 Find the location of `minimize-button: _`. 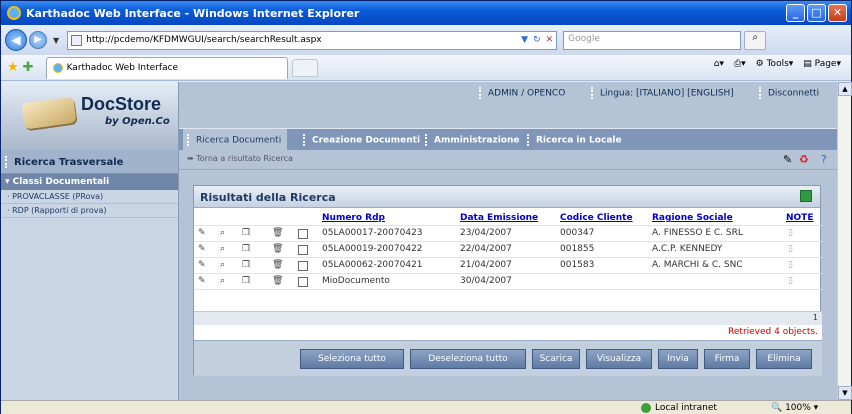

minimize-button: _ is located at coordinates (795, 13).